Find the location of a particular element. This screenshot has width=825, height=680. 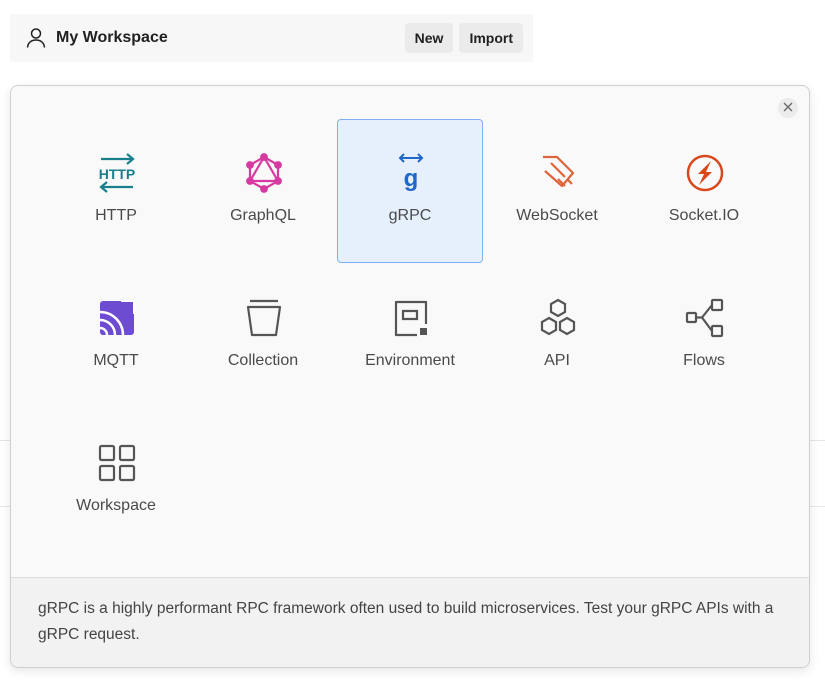

workspace-name: My Workspace is located at coordinates (112, 37).